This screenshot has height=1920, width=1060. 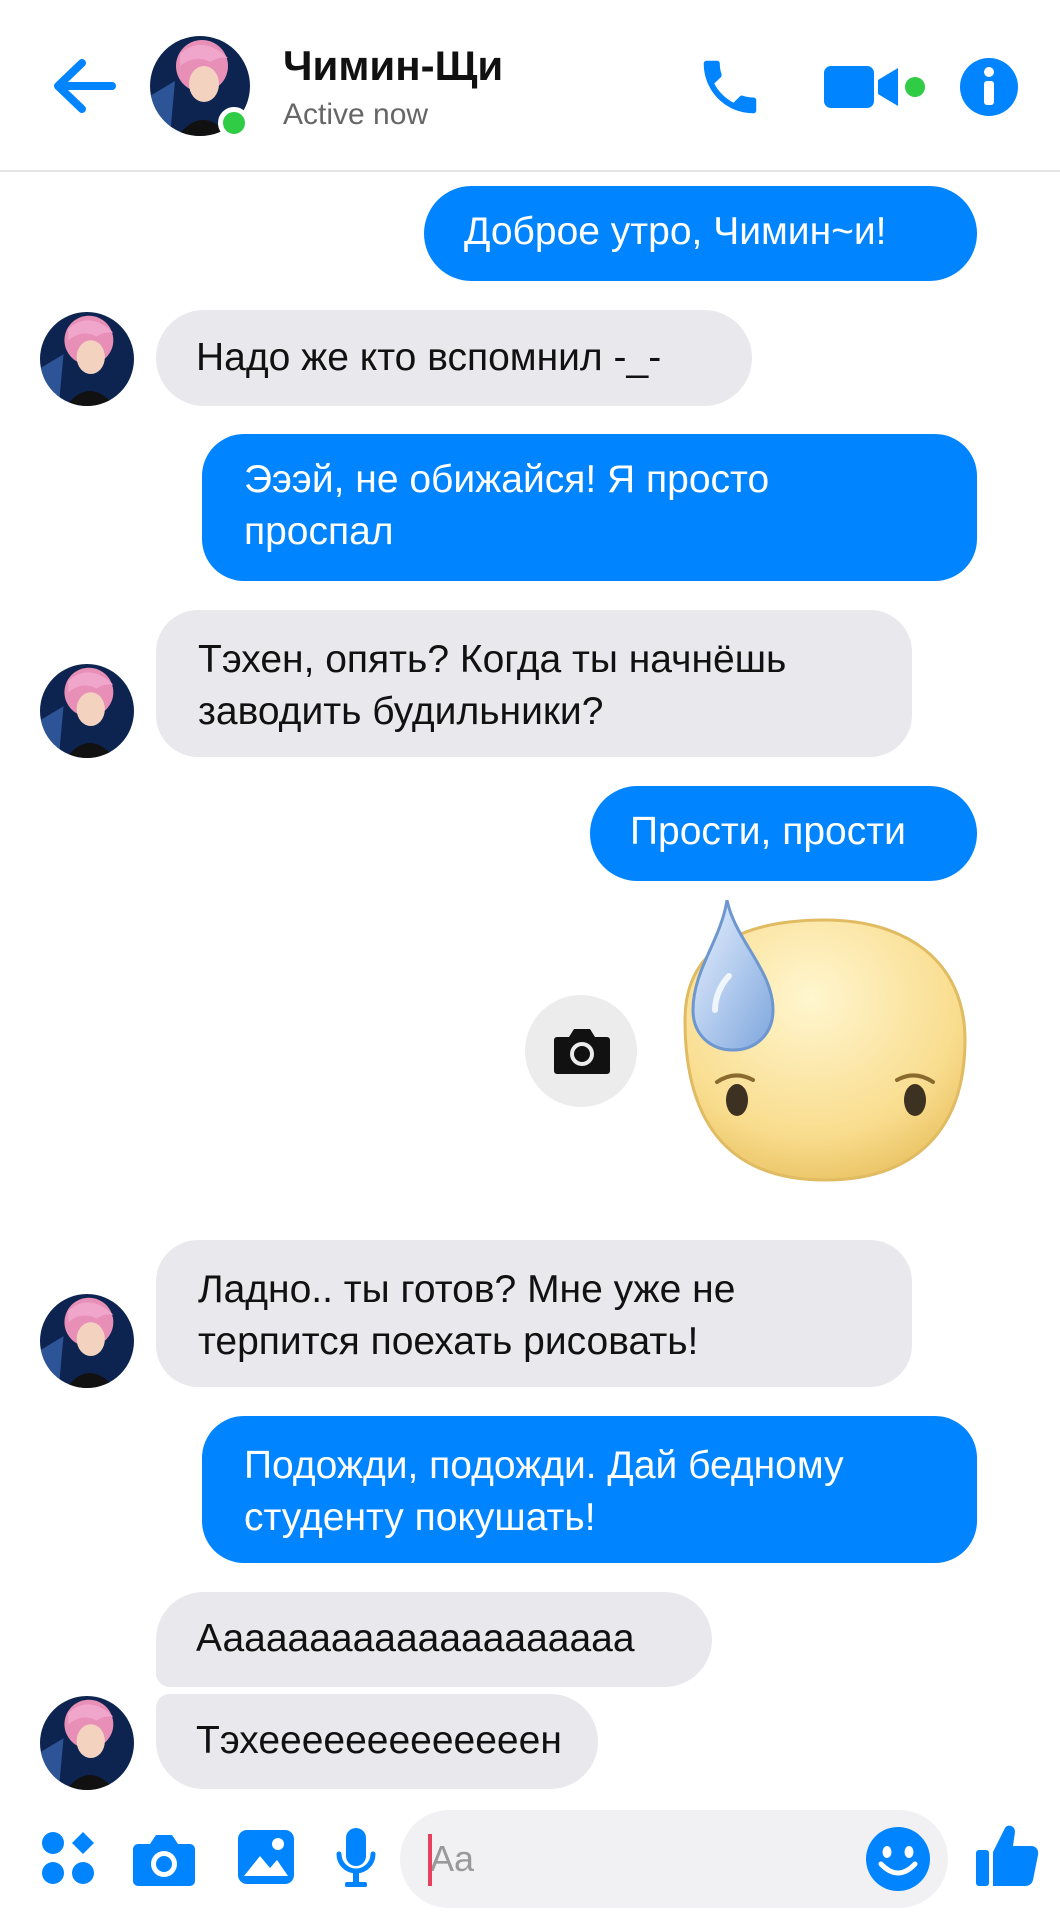 I want to click on camera-button, so click(x=164, y=1859).